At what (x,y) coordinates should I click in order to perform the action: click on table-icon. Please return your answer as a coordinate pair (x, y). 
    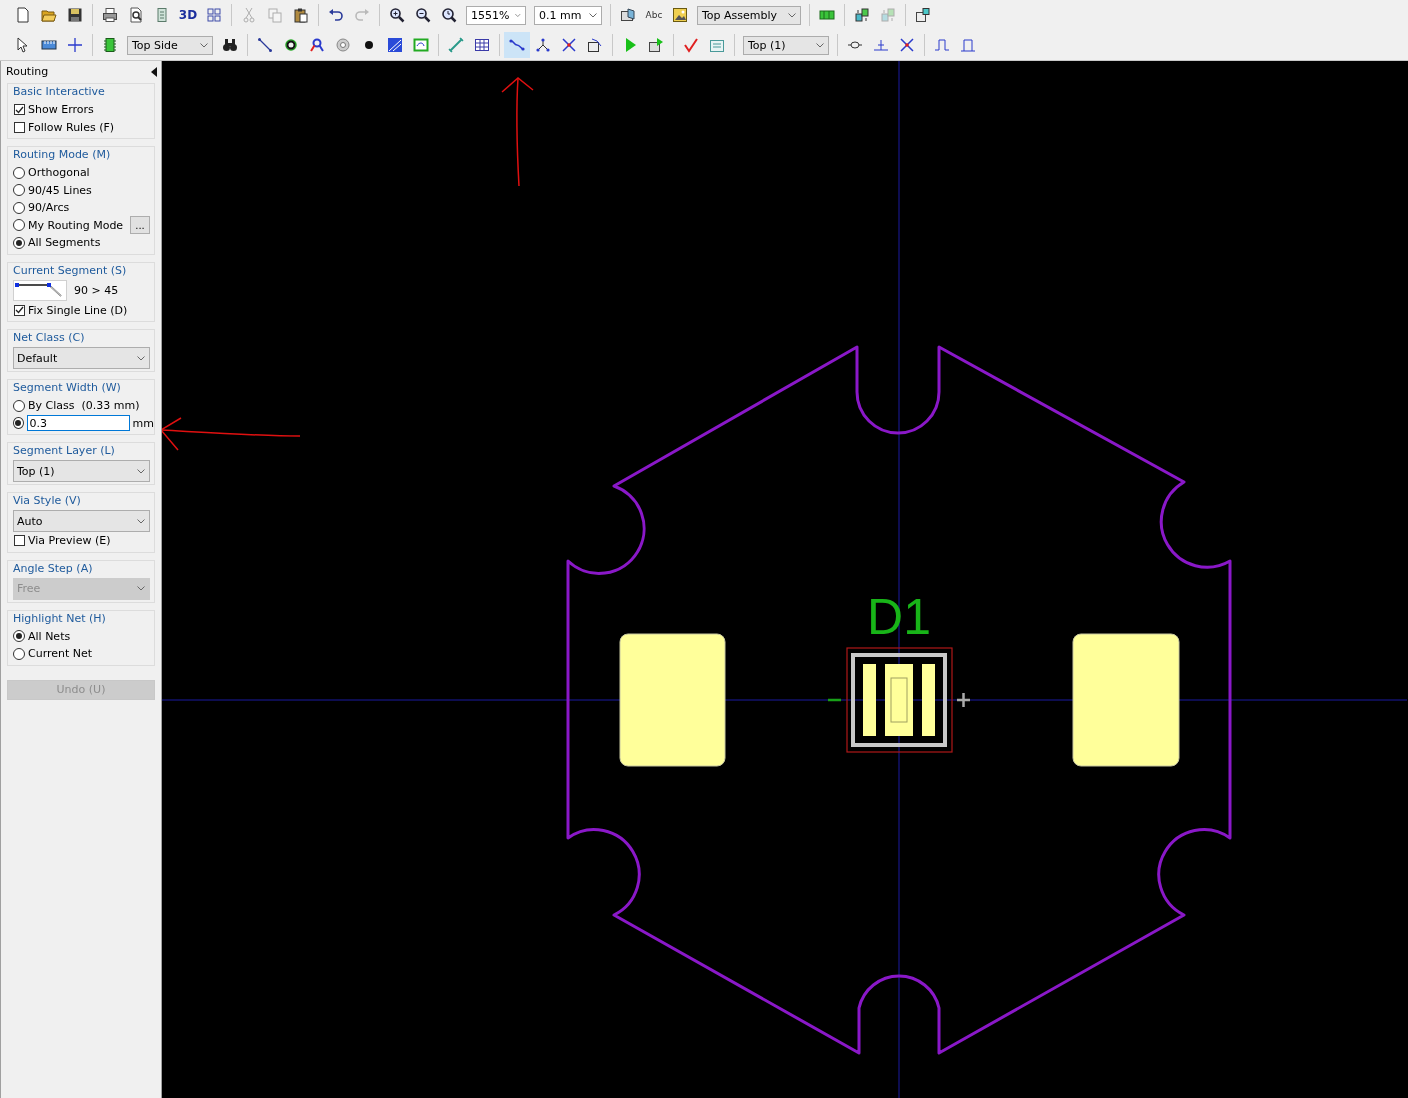
    Looking at the image, I should click on (482, 45).